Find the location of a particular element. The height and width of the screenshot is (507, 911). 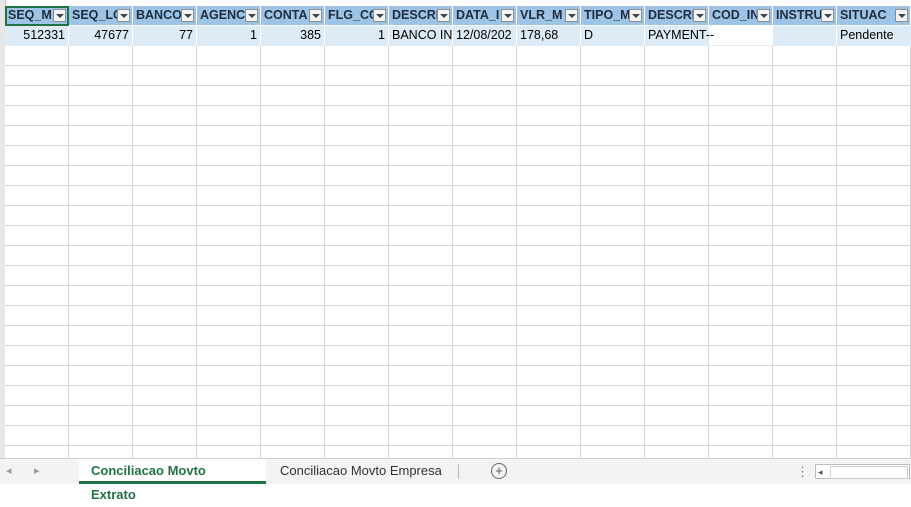

next-sheet-icon: ▸ is located at coordinates (37, 470).